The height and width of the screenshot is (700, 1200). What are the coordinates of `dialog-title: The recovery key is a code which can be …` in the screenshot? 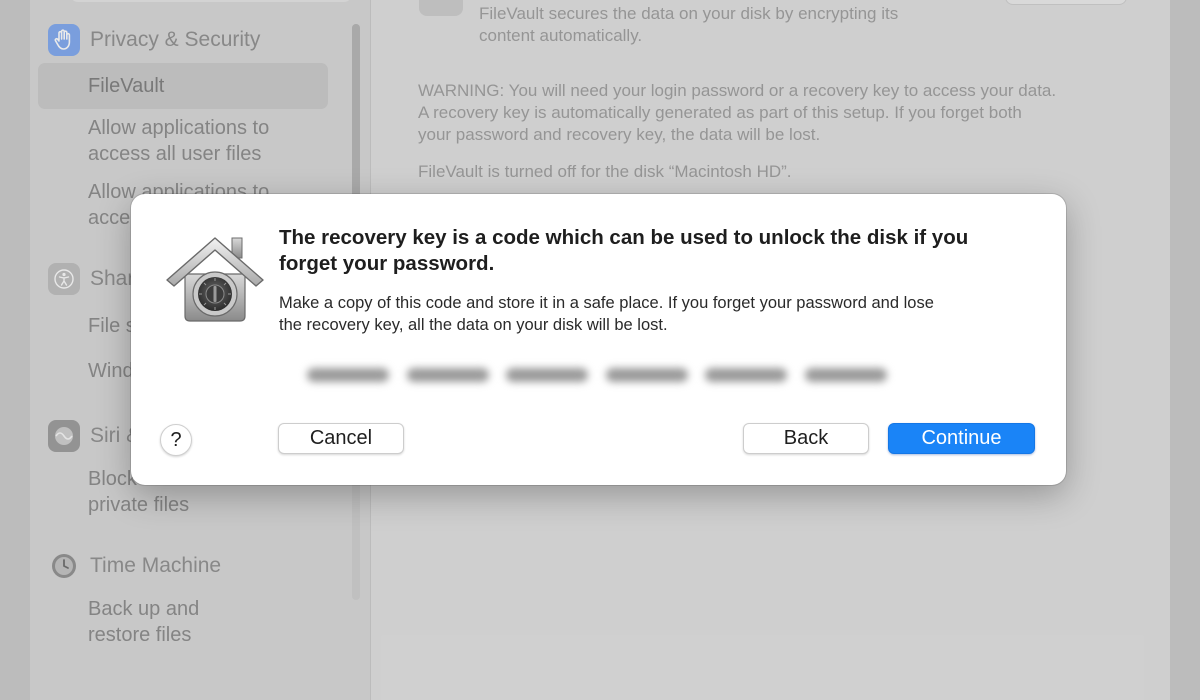 It's located at (659, 251).